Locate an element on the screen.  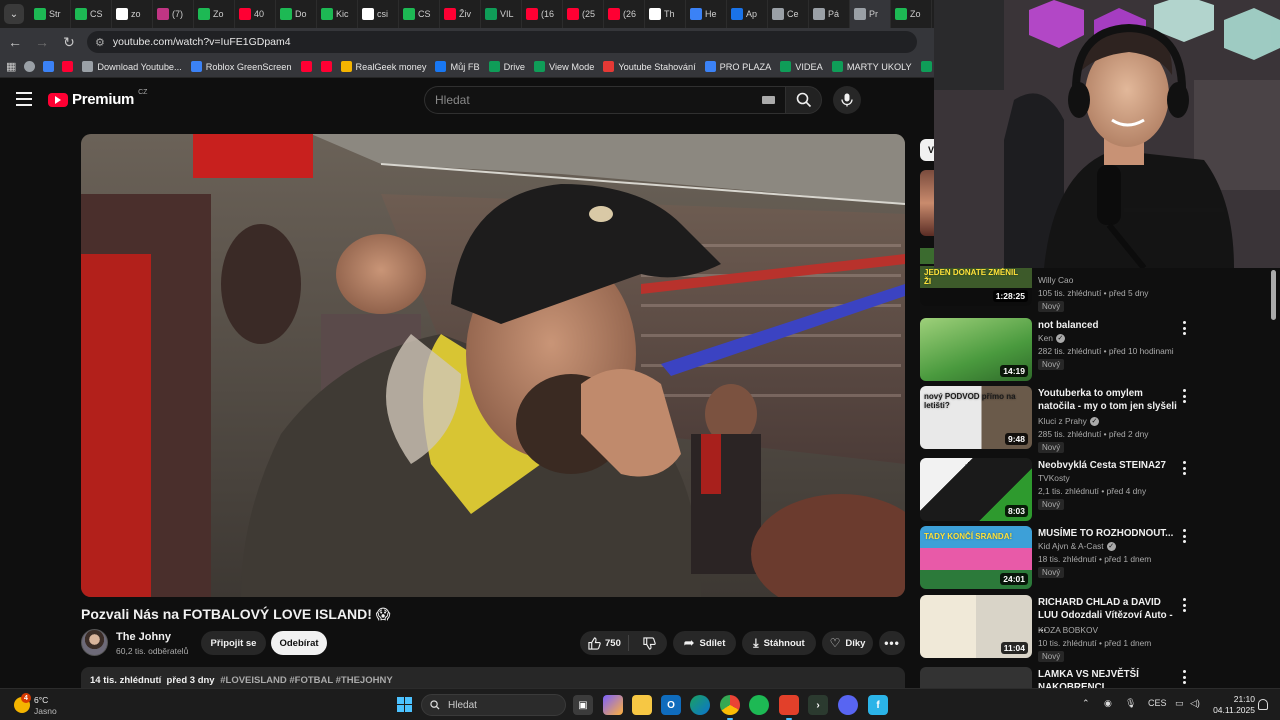
browser-tab: (7) is located at coordinates (173, 14).